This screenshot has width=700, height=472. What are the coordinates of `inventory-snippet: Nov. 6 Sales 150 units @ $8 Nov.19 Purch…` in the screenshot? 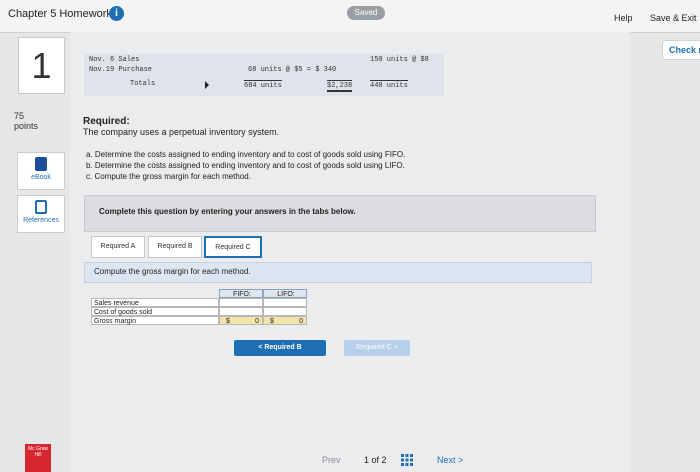 It's located at (264, 75).